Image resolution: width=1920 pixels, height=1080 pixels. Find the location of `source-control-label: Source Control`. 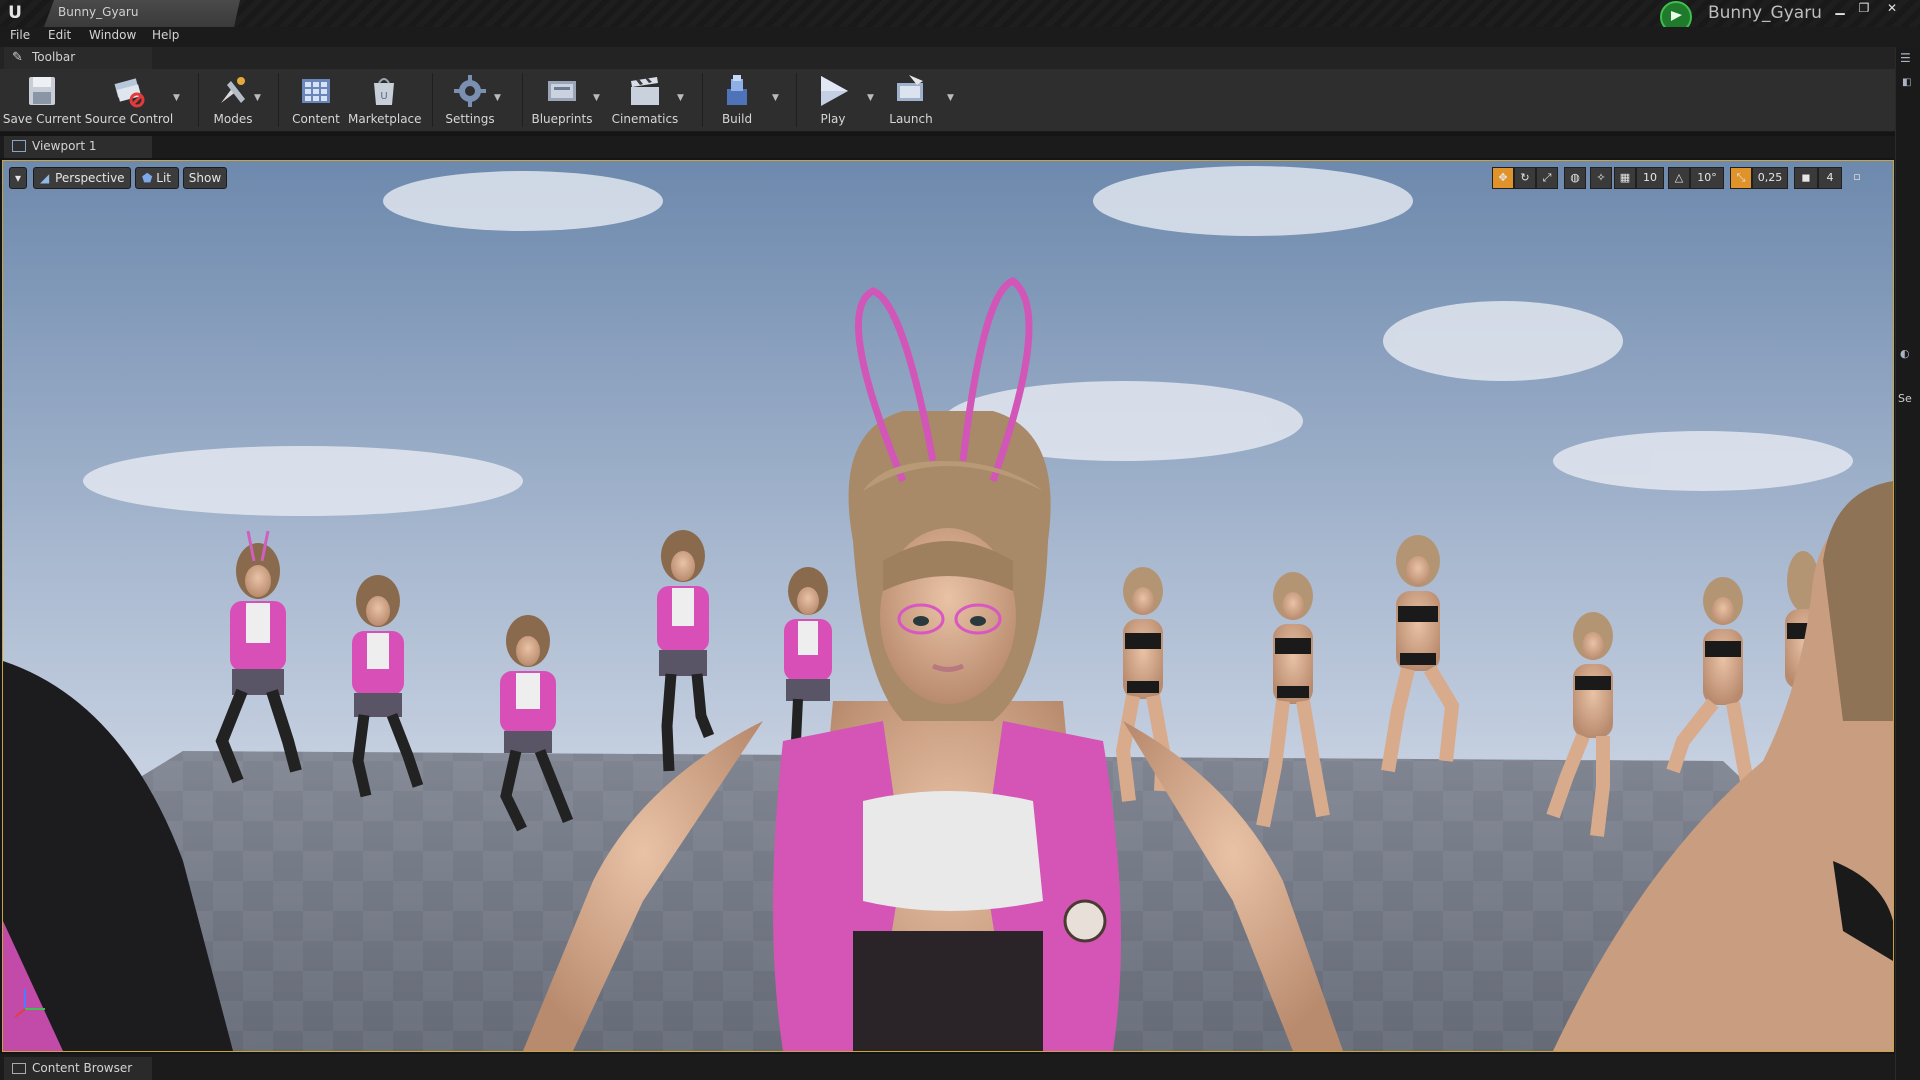

source-control-label: Source Control is located at coordinates (129, 119).